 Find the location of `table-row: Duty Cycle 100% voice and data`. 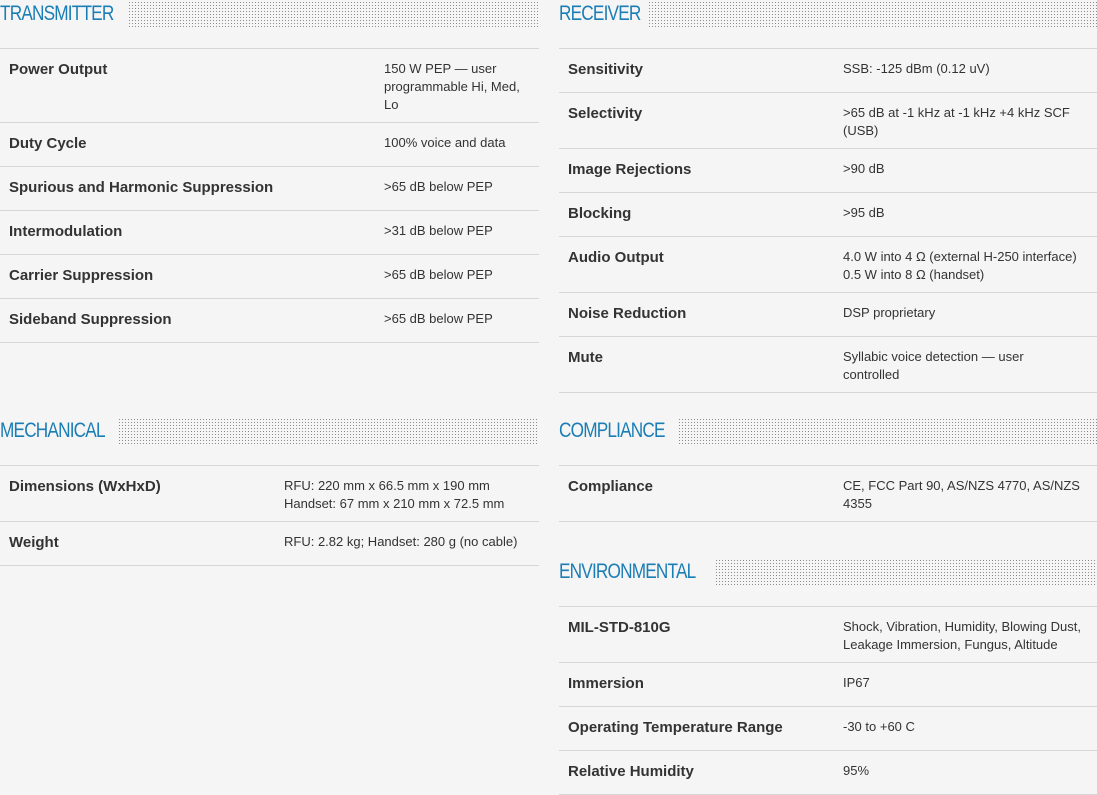

table-row: Duty Cycle 100% voice and data is located at coordinates (269, 144).